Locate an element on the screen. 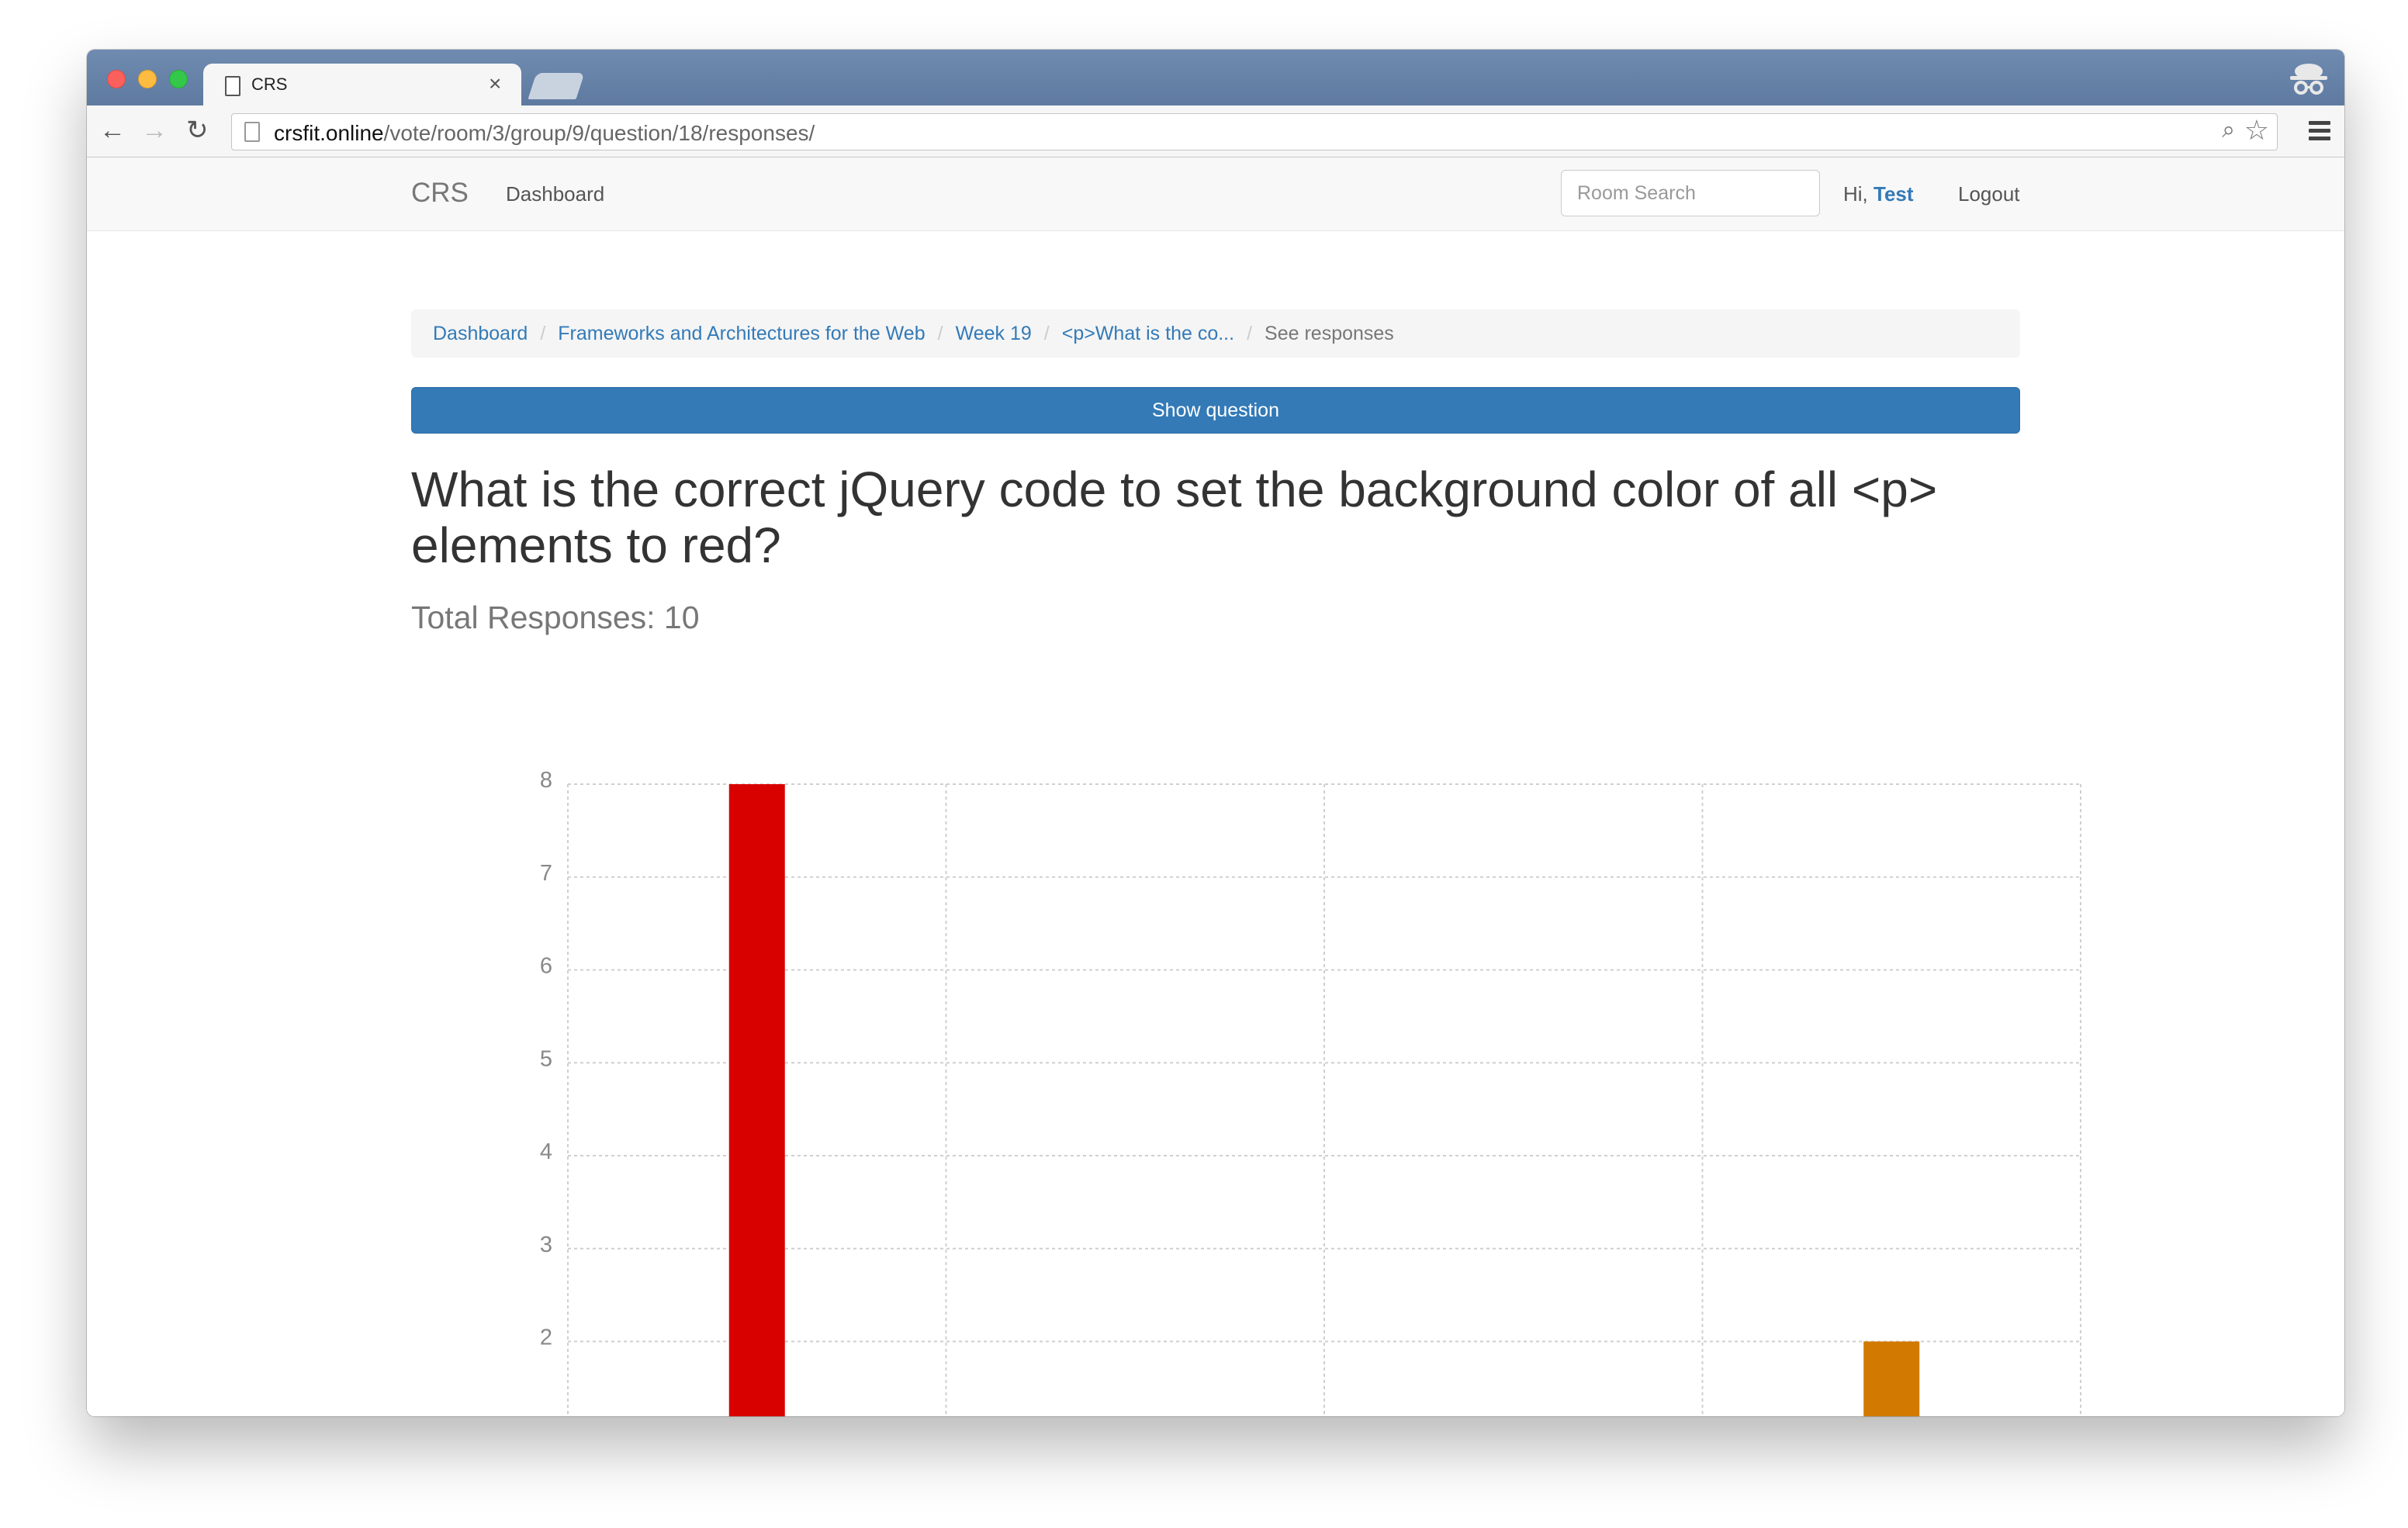  greeting: Hi, Test is located at coordinates (1879, 194).